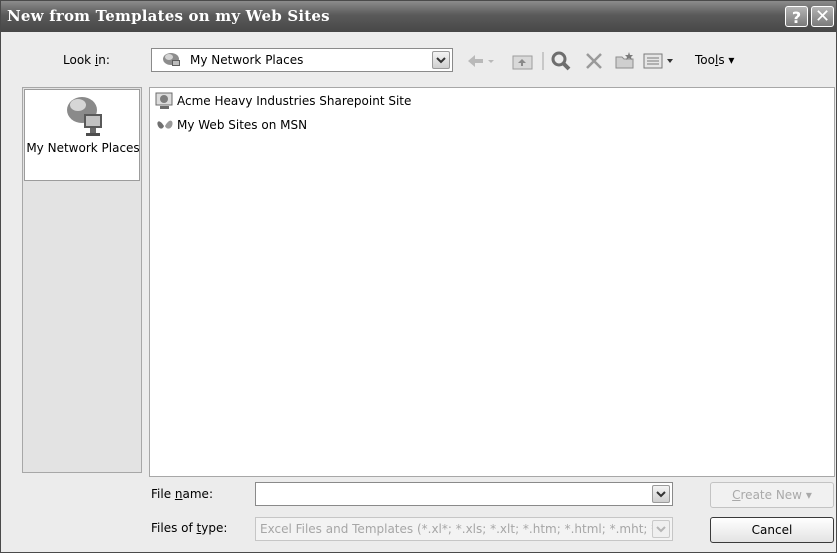 The image size is (837, 553). I want to click on file-name-dropdown-arrow, so click(661, 494).